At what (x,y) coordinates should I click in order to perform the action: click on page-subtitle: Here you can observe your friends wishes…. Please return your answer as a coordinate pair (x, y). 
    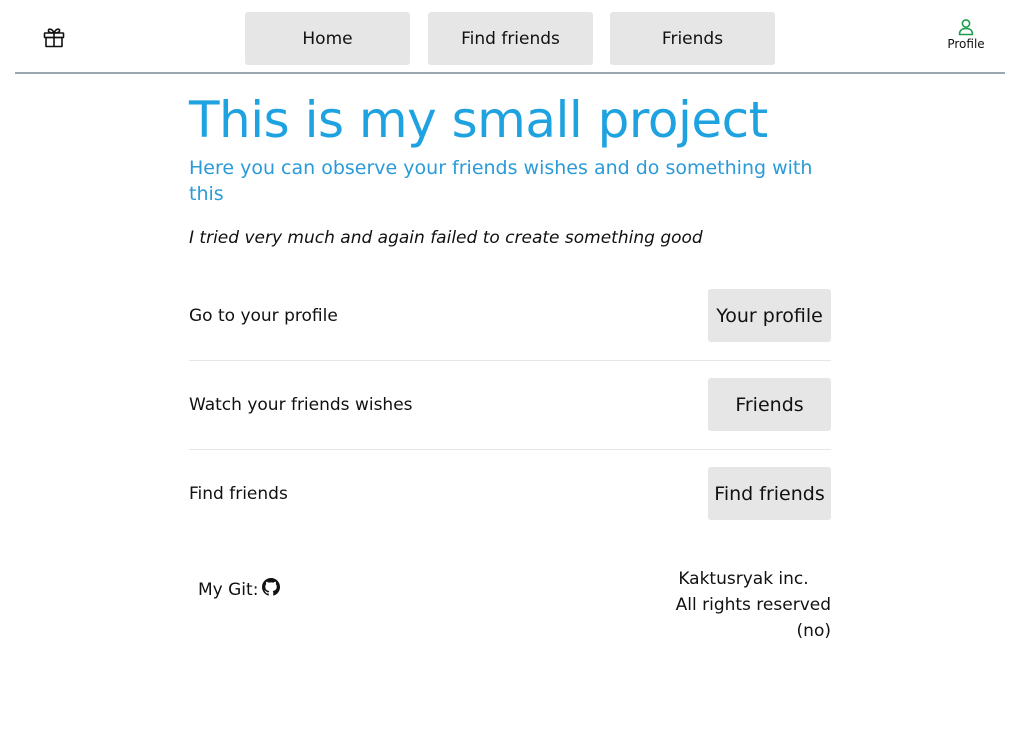
    Looking at the image, I should click on (501, 181).